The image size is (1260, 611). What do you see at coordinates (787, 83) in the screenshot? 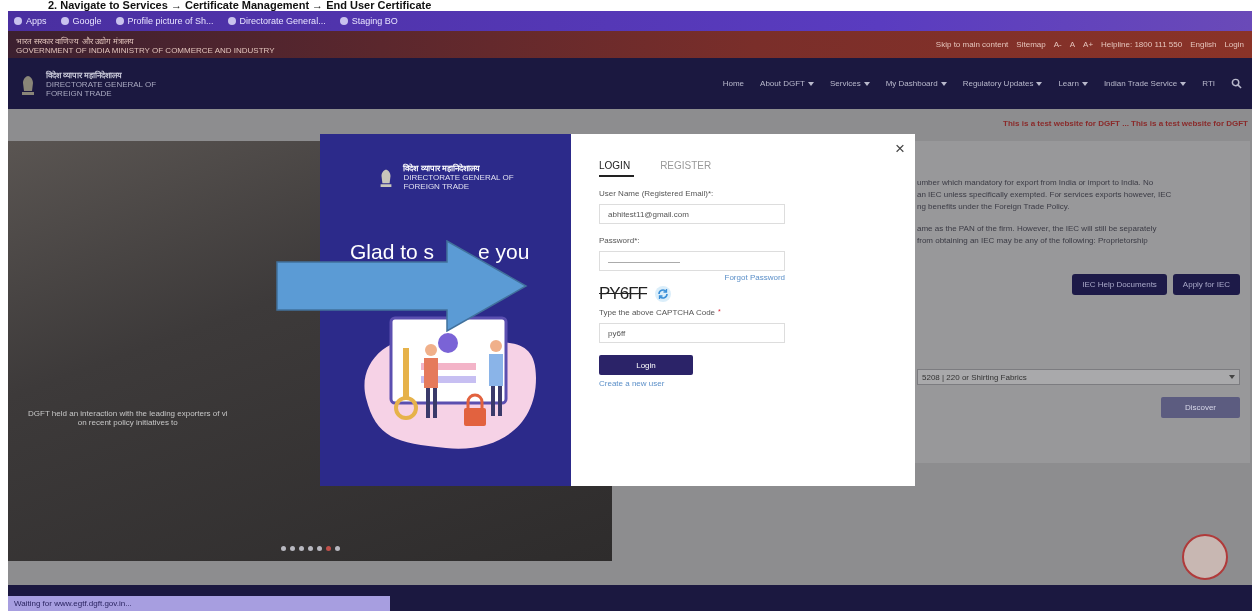
I see `nav-menu-item: About DGFT` at bounding box center [787, 83].